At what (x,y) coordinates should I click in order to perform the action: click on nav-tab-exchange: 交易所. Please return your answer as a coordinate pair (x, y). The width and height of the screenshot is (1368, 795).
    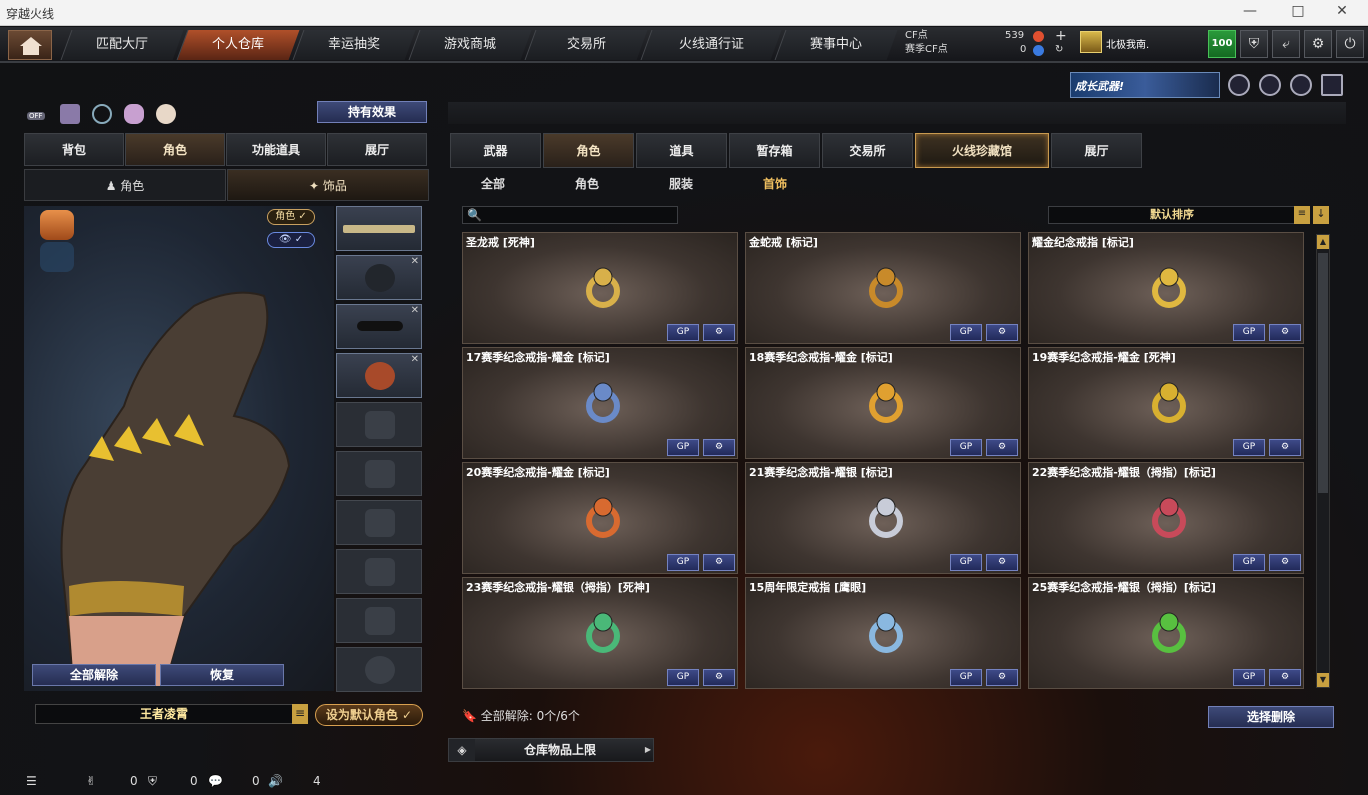
    Looking at the image, I should click on (586, 45).